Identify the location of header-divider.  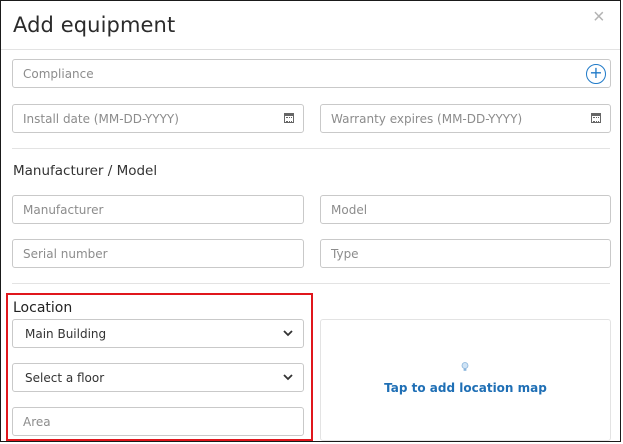
(310, 49).